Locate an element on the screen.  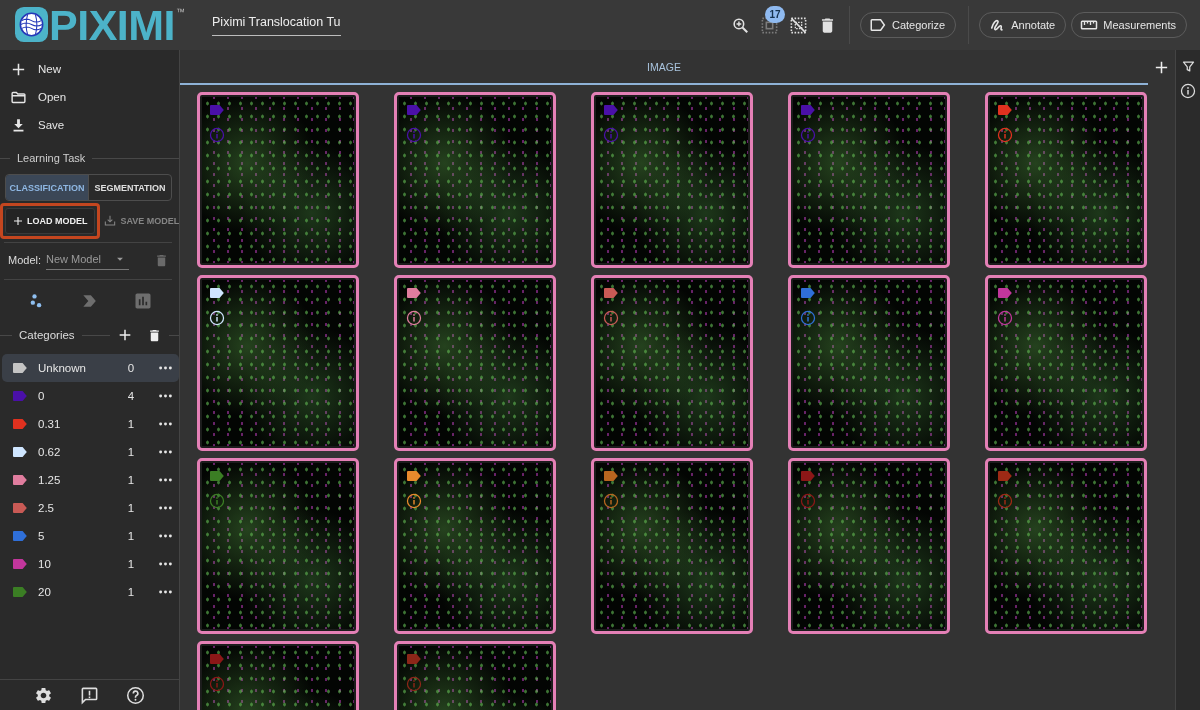
dashed-square-slash-icon is located at coordinates (798, 25).